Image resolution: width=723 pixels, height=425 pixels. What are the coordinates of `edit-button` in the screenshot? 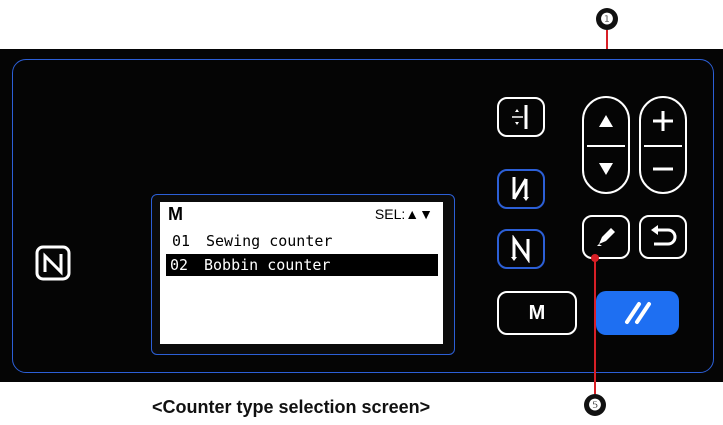 It's located at (606, 237).